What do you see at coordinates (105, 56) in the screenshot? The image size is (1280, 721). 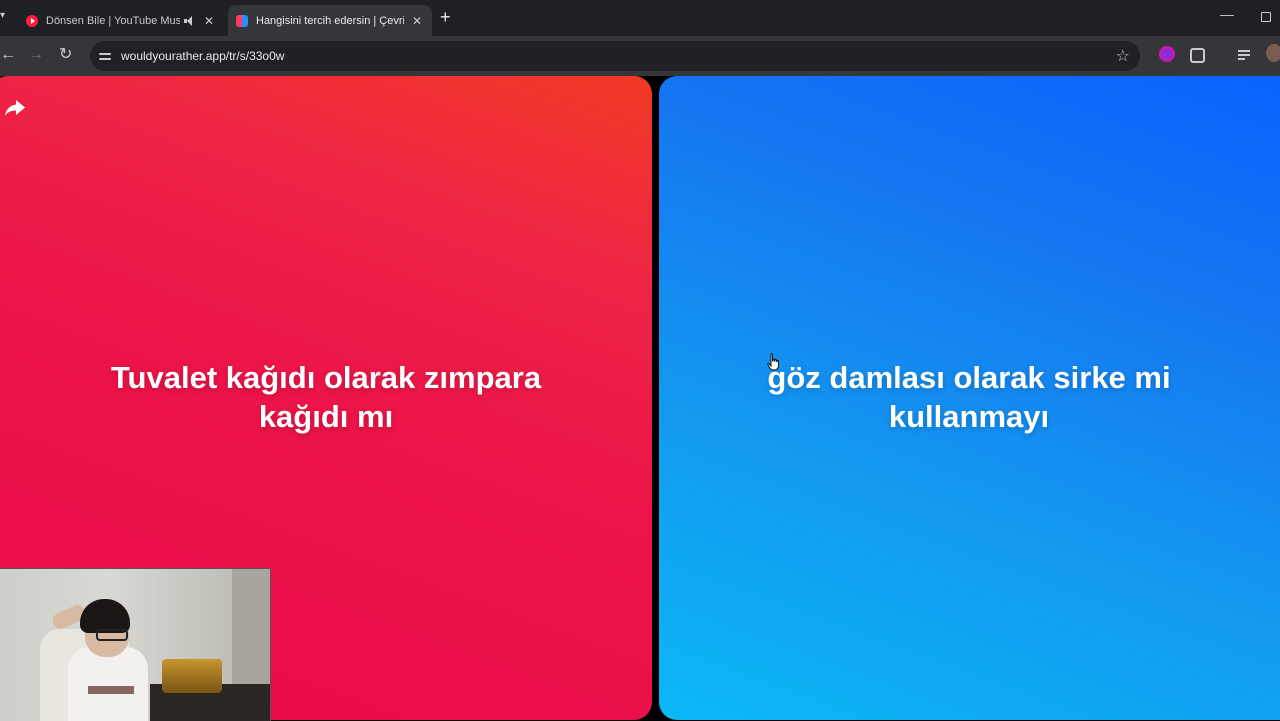 I see `site-info-icon` at bounding box center [105, 56].